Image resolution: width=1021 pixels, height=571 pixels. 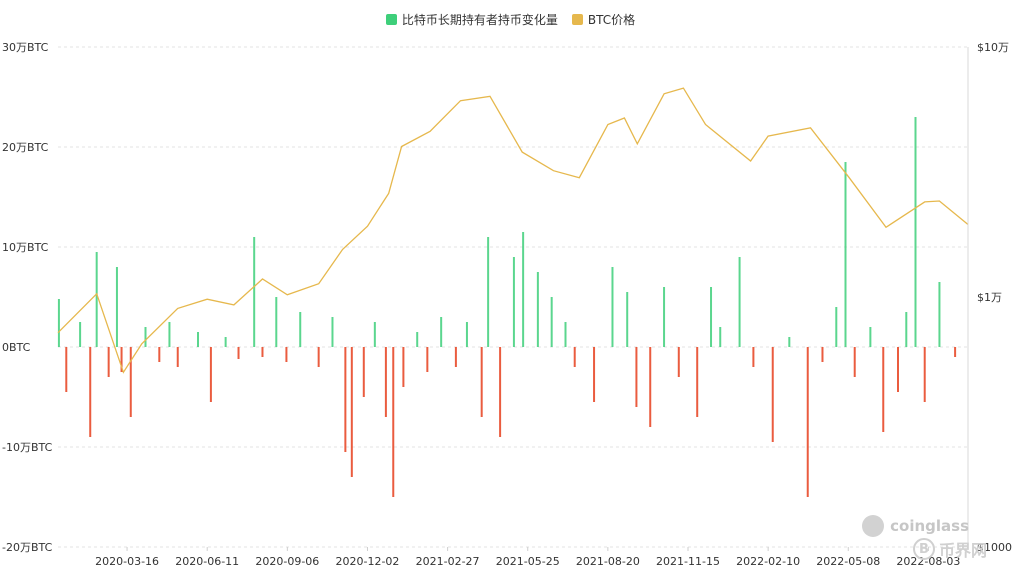 What do you see at coordinates (577, 19) in the screenshot?
I see `legend-swatch-gold` at bounding box center [577, 19].